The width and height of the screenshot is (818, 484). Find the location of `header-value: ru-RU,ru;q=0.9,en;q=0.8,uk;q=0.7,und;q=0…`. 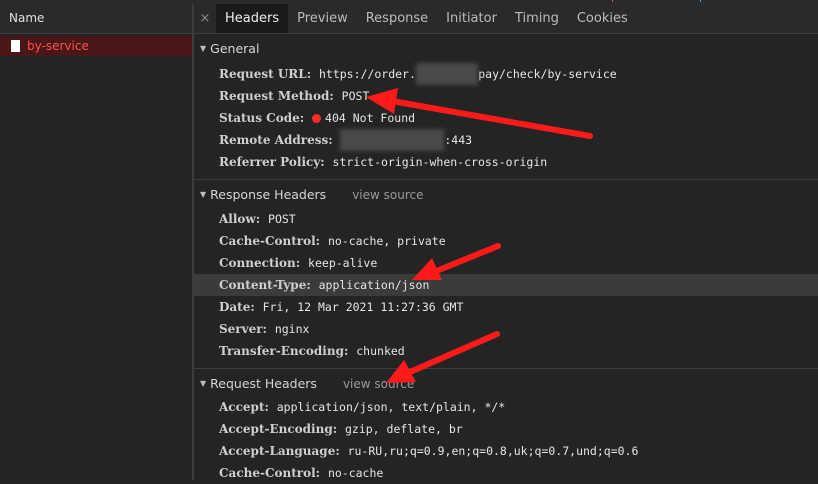

header-value: ru-RU,ru;q=0.9,en;q=0.8,uk;q=0.7,und;q=0… is located at coordinates (493, 451).